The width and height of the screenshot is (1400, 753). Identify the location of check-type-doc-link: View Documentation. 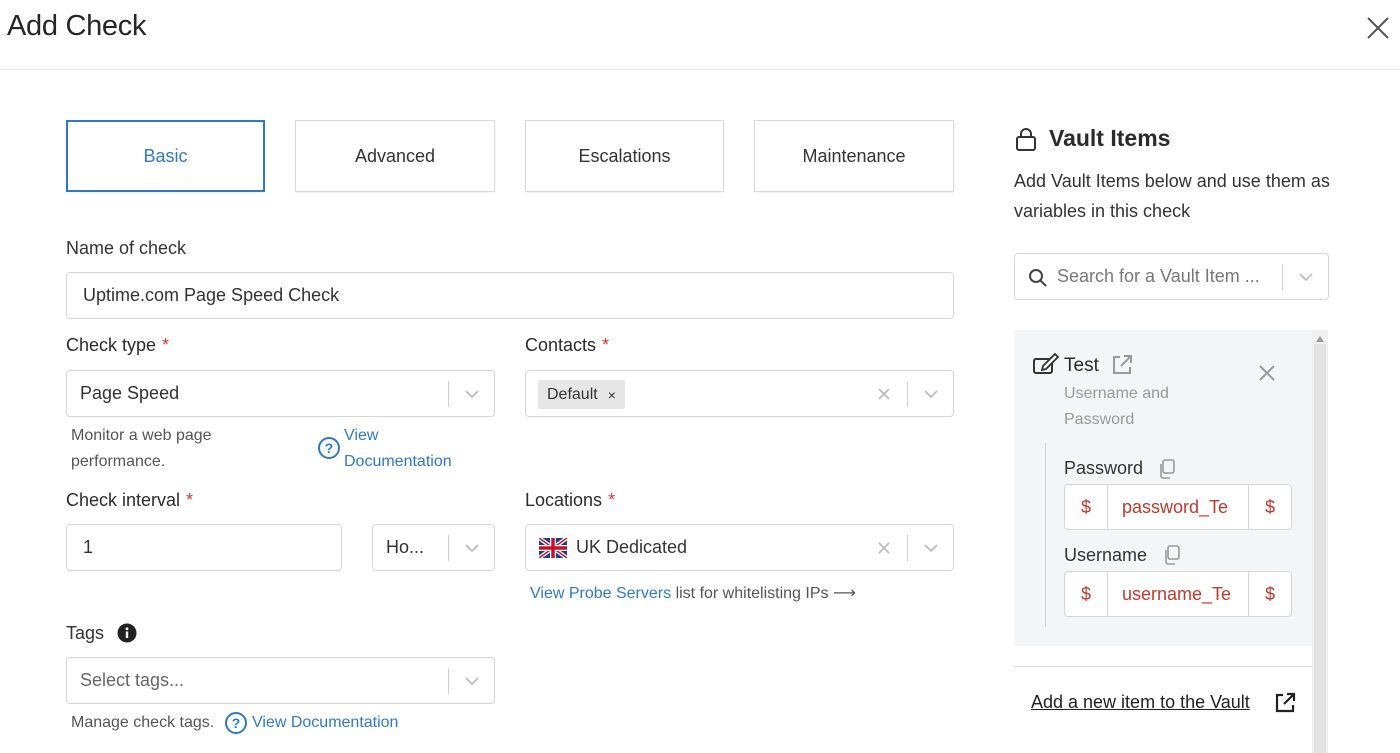
(409, 449).